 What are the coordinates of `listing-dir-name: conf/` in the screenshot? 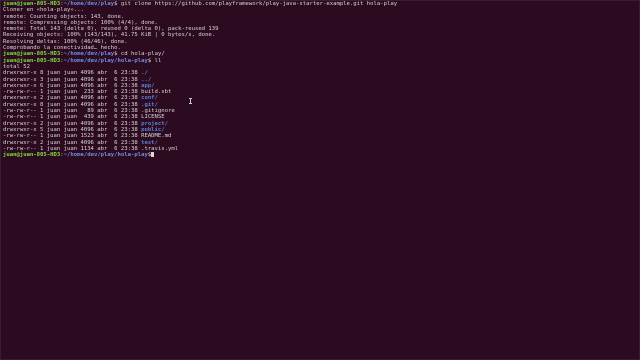 It's located at (149, 98).